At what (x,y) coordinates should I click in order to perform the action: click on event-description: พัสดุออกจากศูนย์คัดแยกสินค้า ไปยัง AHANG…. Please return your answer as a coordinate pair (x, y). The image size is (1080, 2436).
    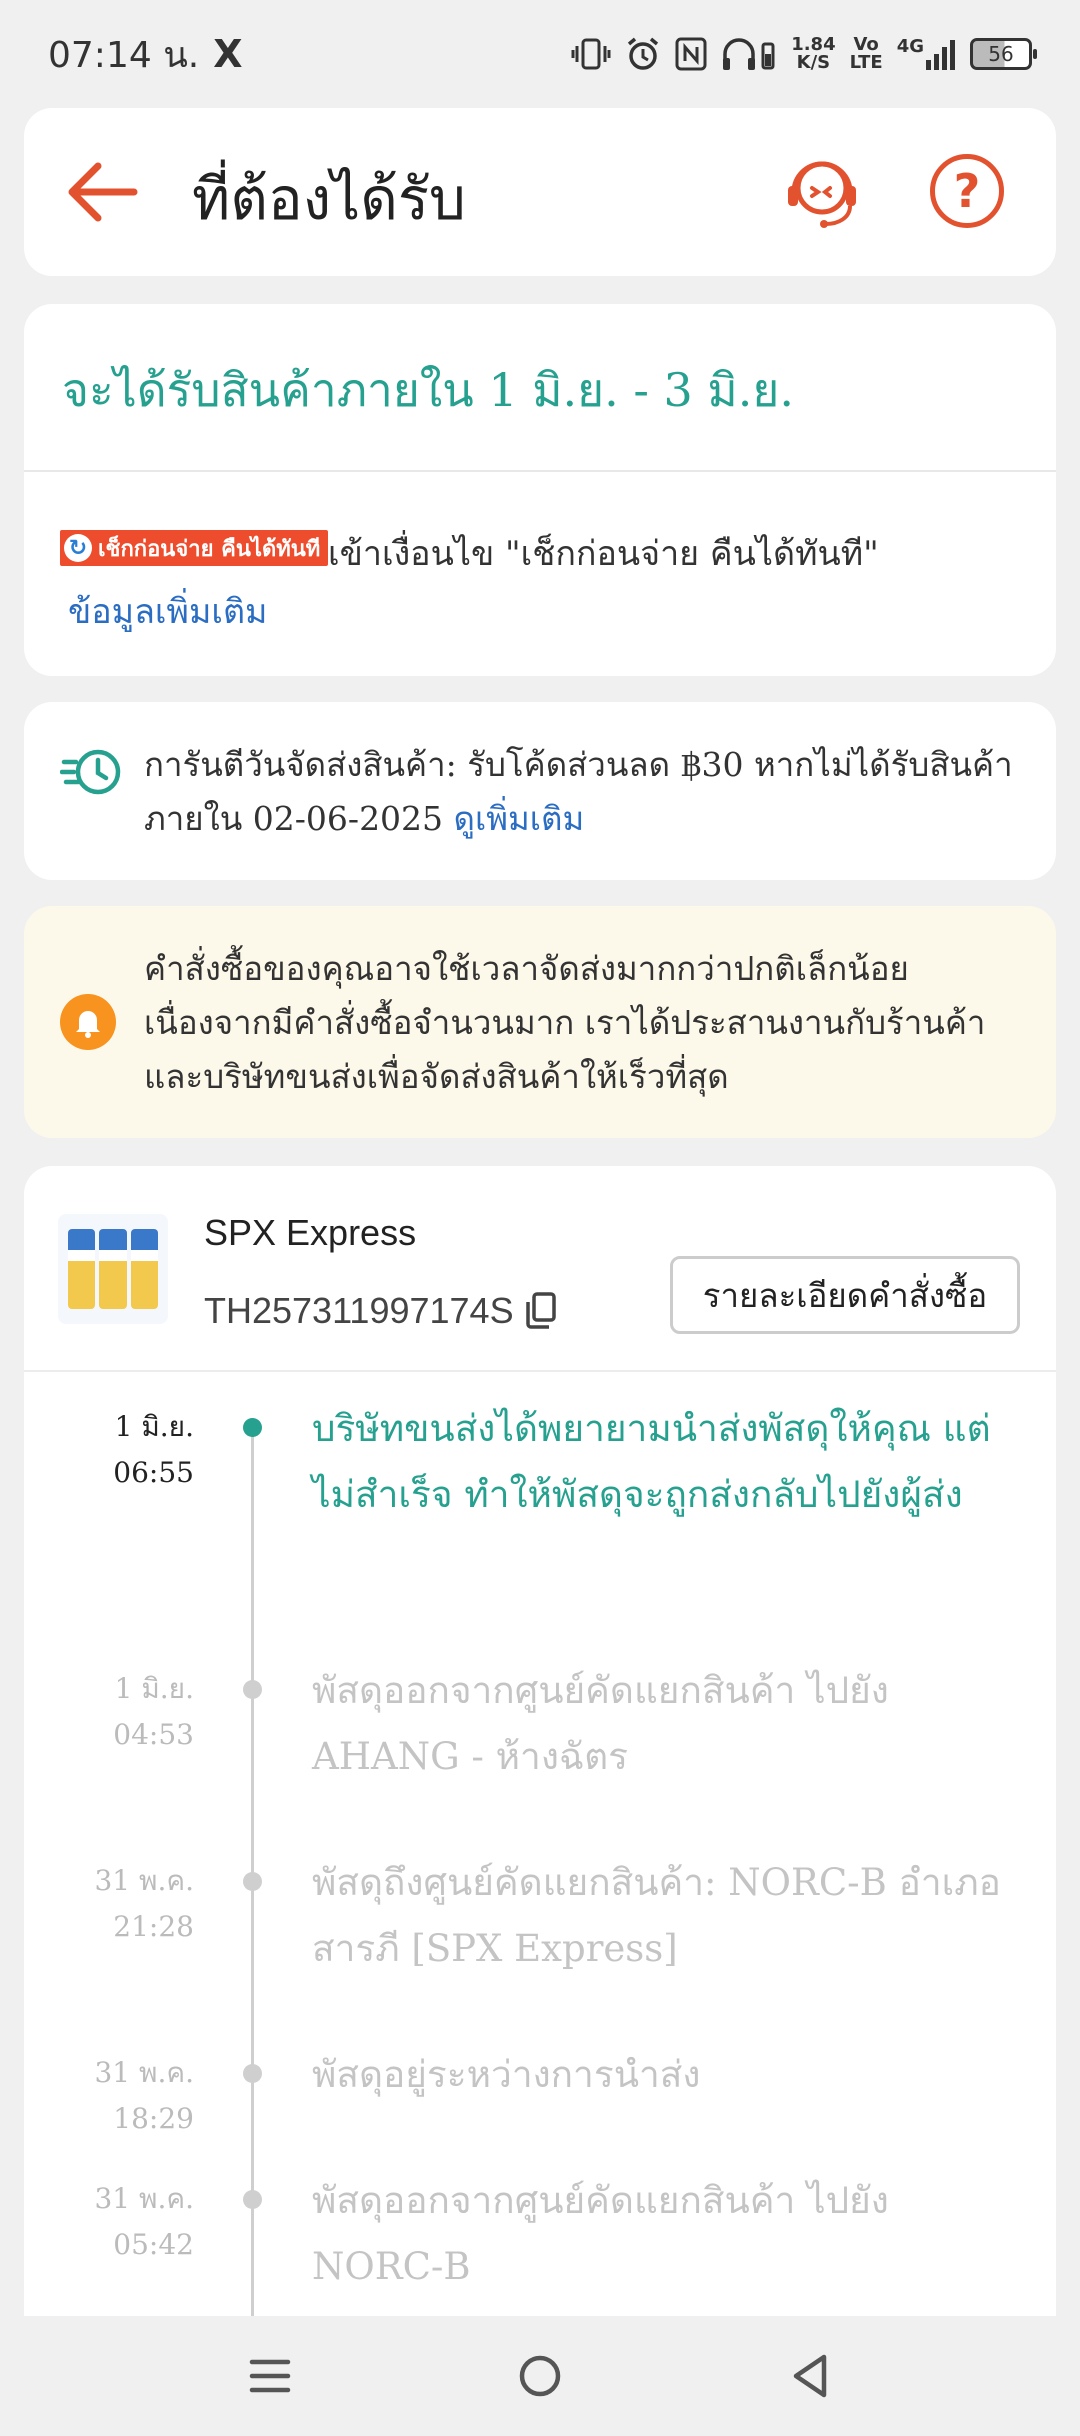
    Looking at the image, I should click on (600, 1723).